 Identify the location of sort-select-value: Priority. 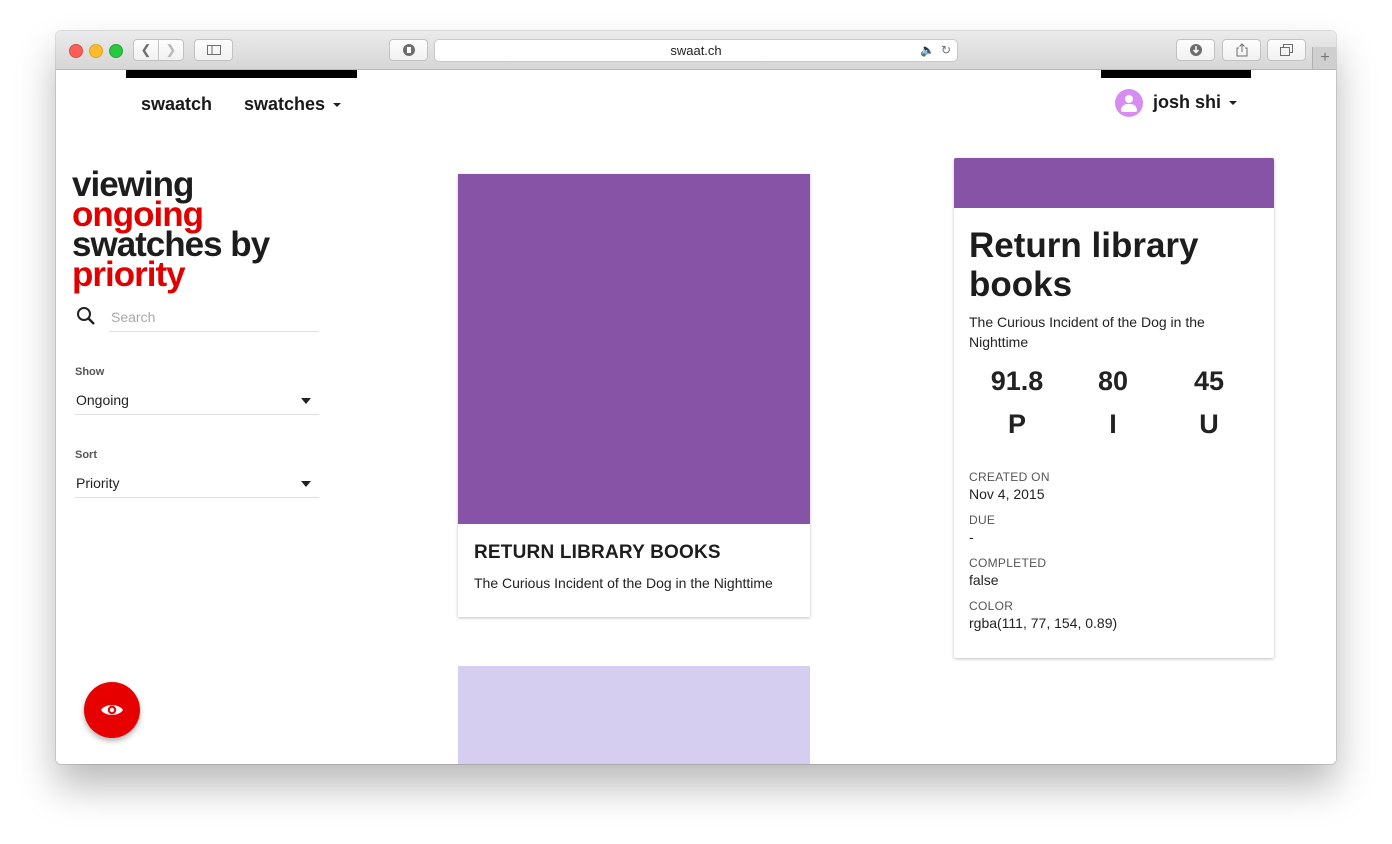
(98, 483).